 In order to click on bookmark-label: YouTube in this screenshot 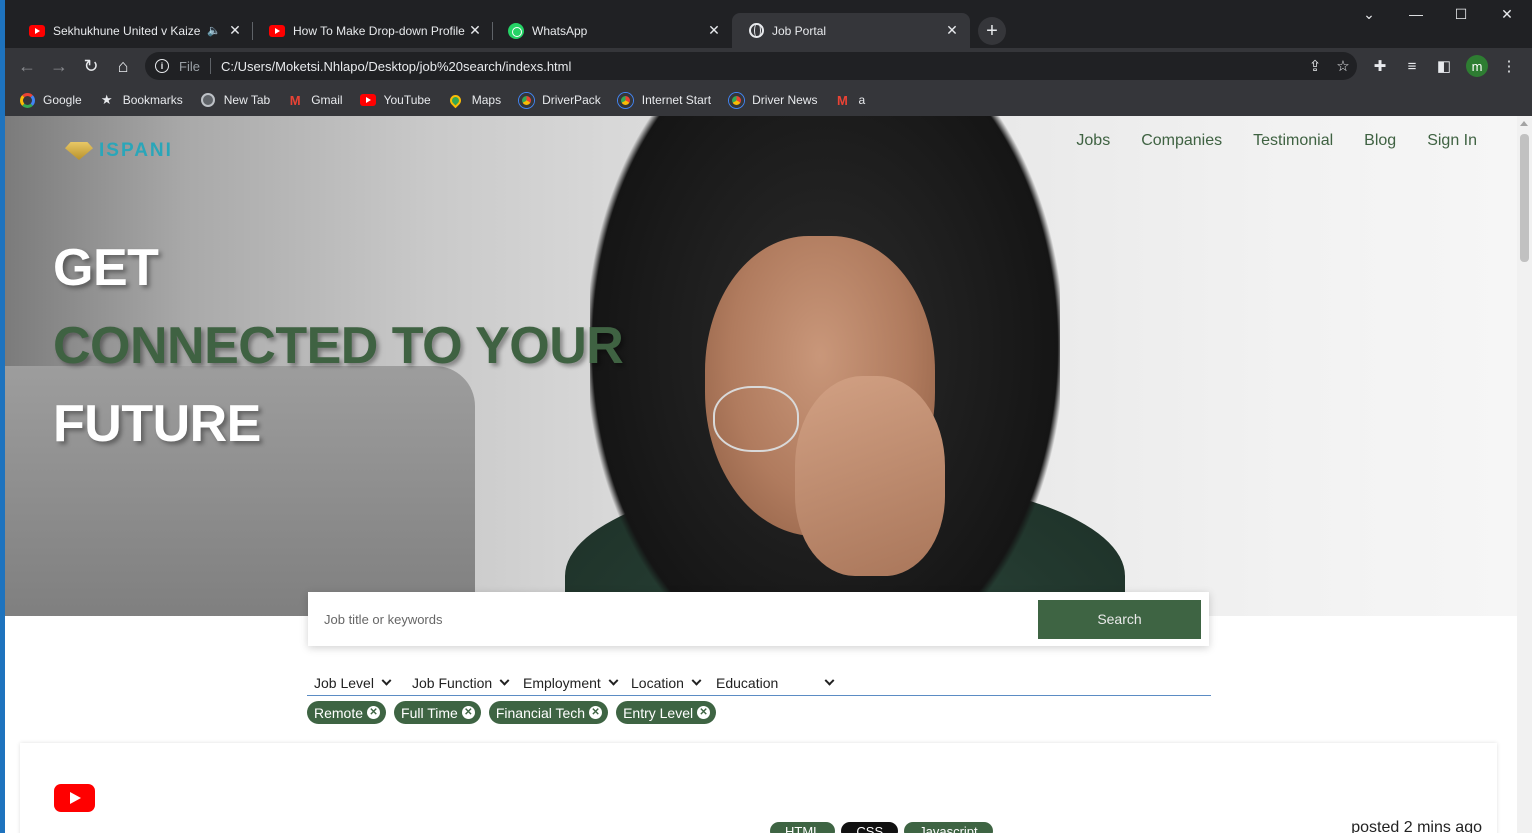, I will do `click(407, 100)`.